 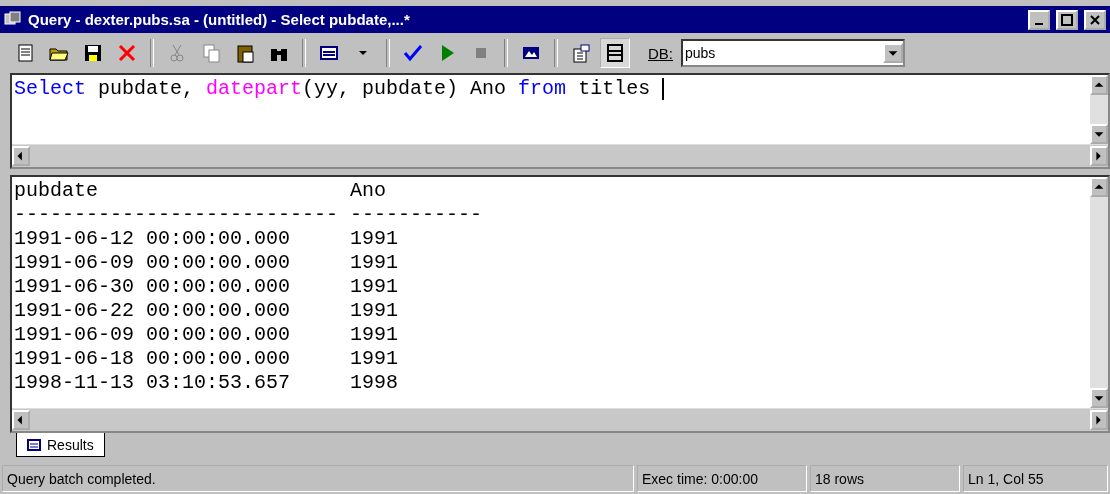 What do you see at coordinates (793, 53) in the screenshot?
I see `database-dropdown: pubs` at bounding box center [793, 53].